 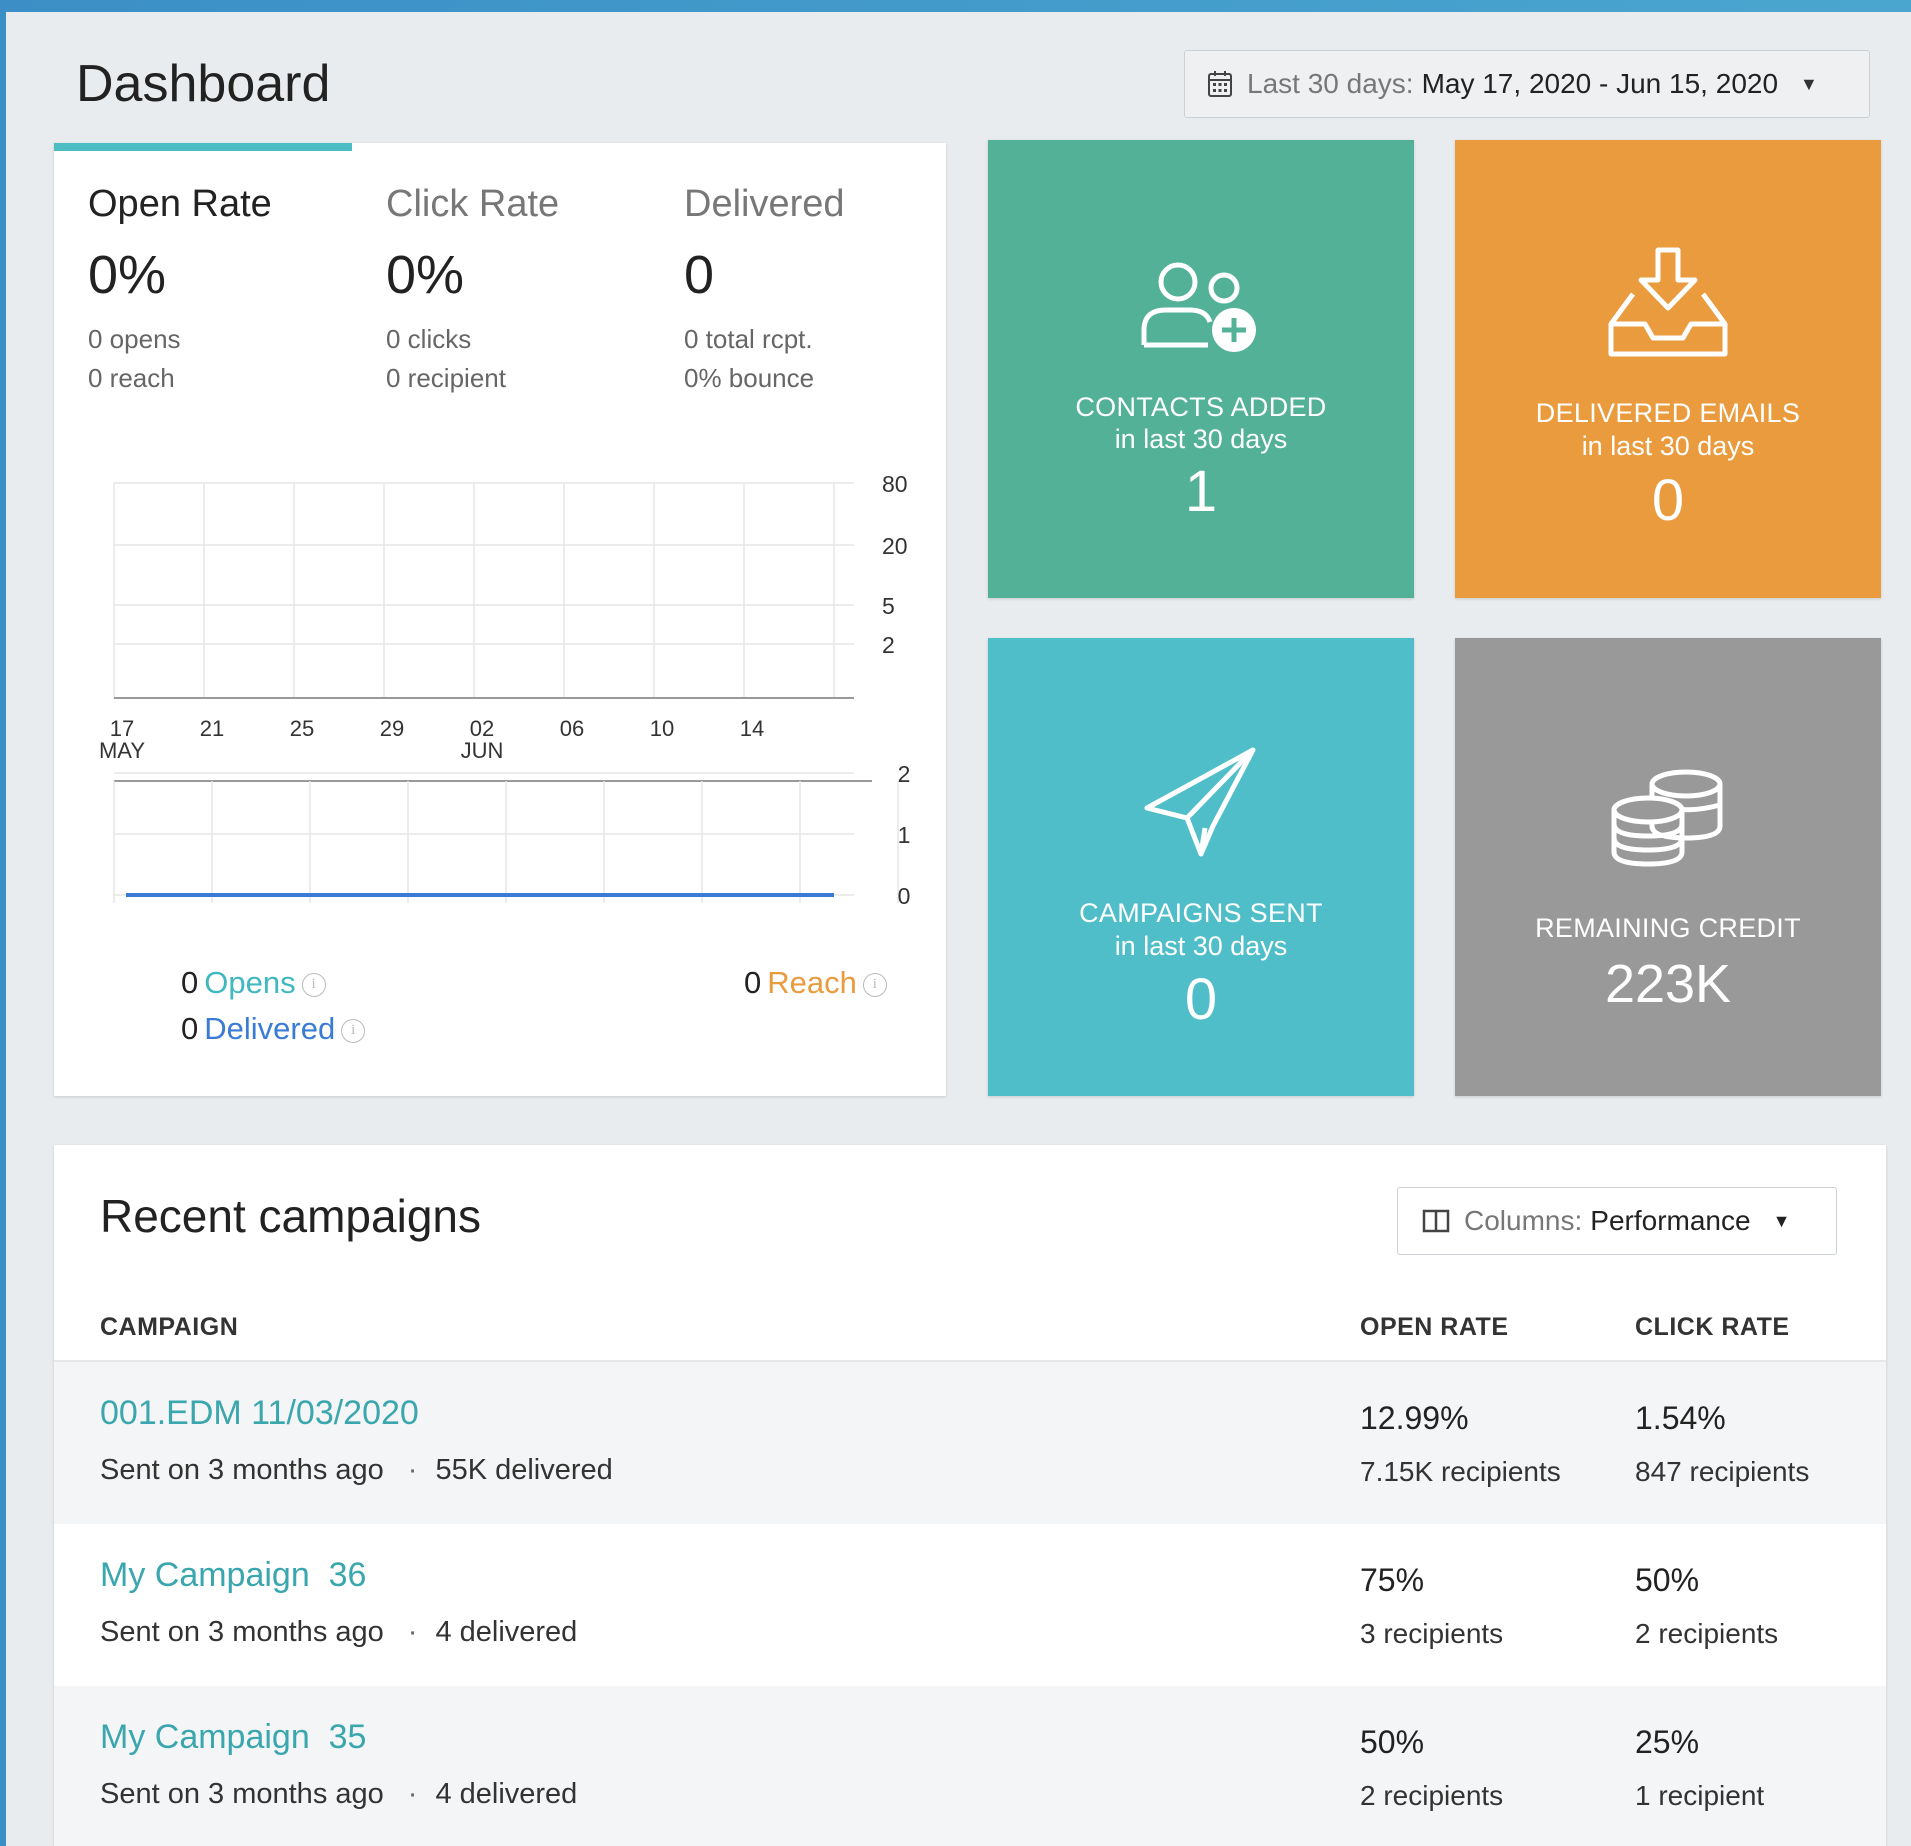 What do you see at coordinates (1220, 84) in the screenshot?
I see `calendar-icon` at bounding box center [1220, 84].